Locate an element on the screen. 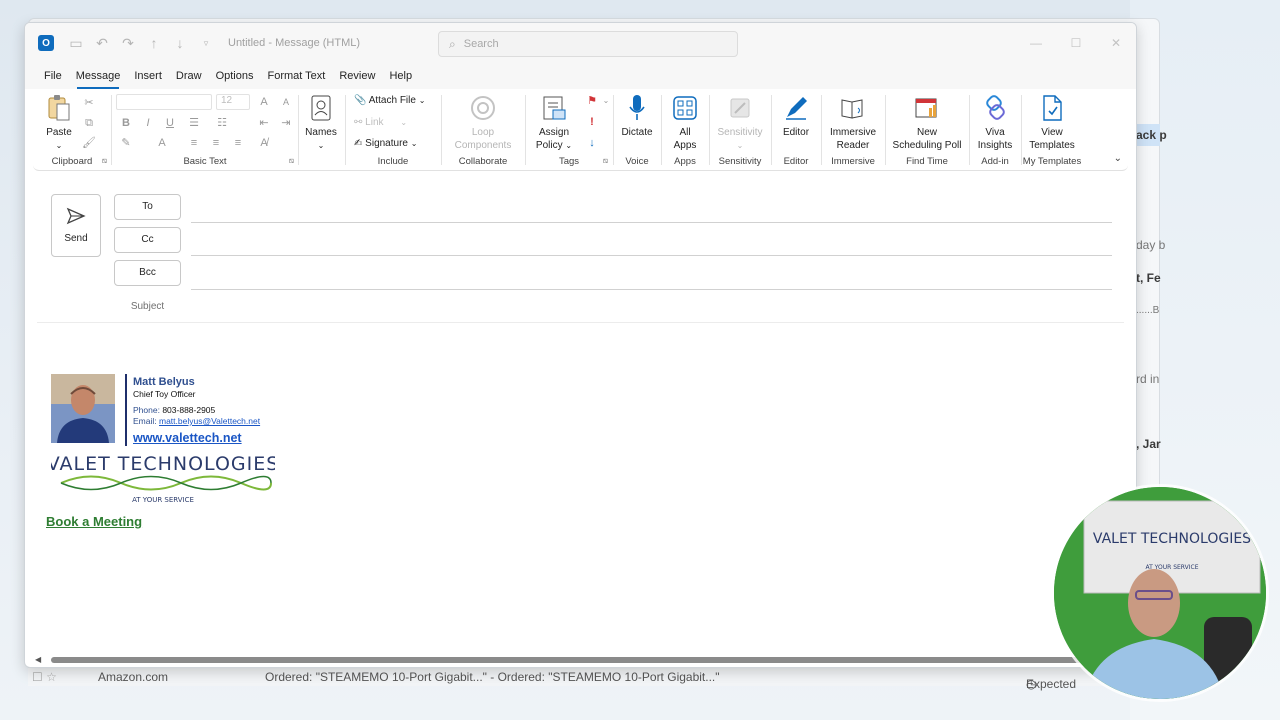 The image size is (1280, 720). bold-icon: B is located at coordinates (126, 123).